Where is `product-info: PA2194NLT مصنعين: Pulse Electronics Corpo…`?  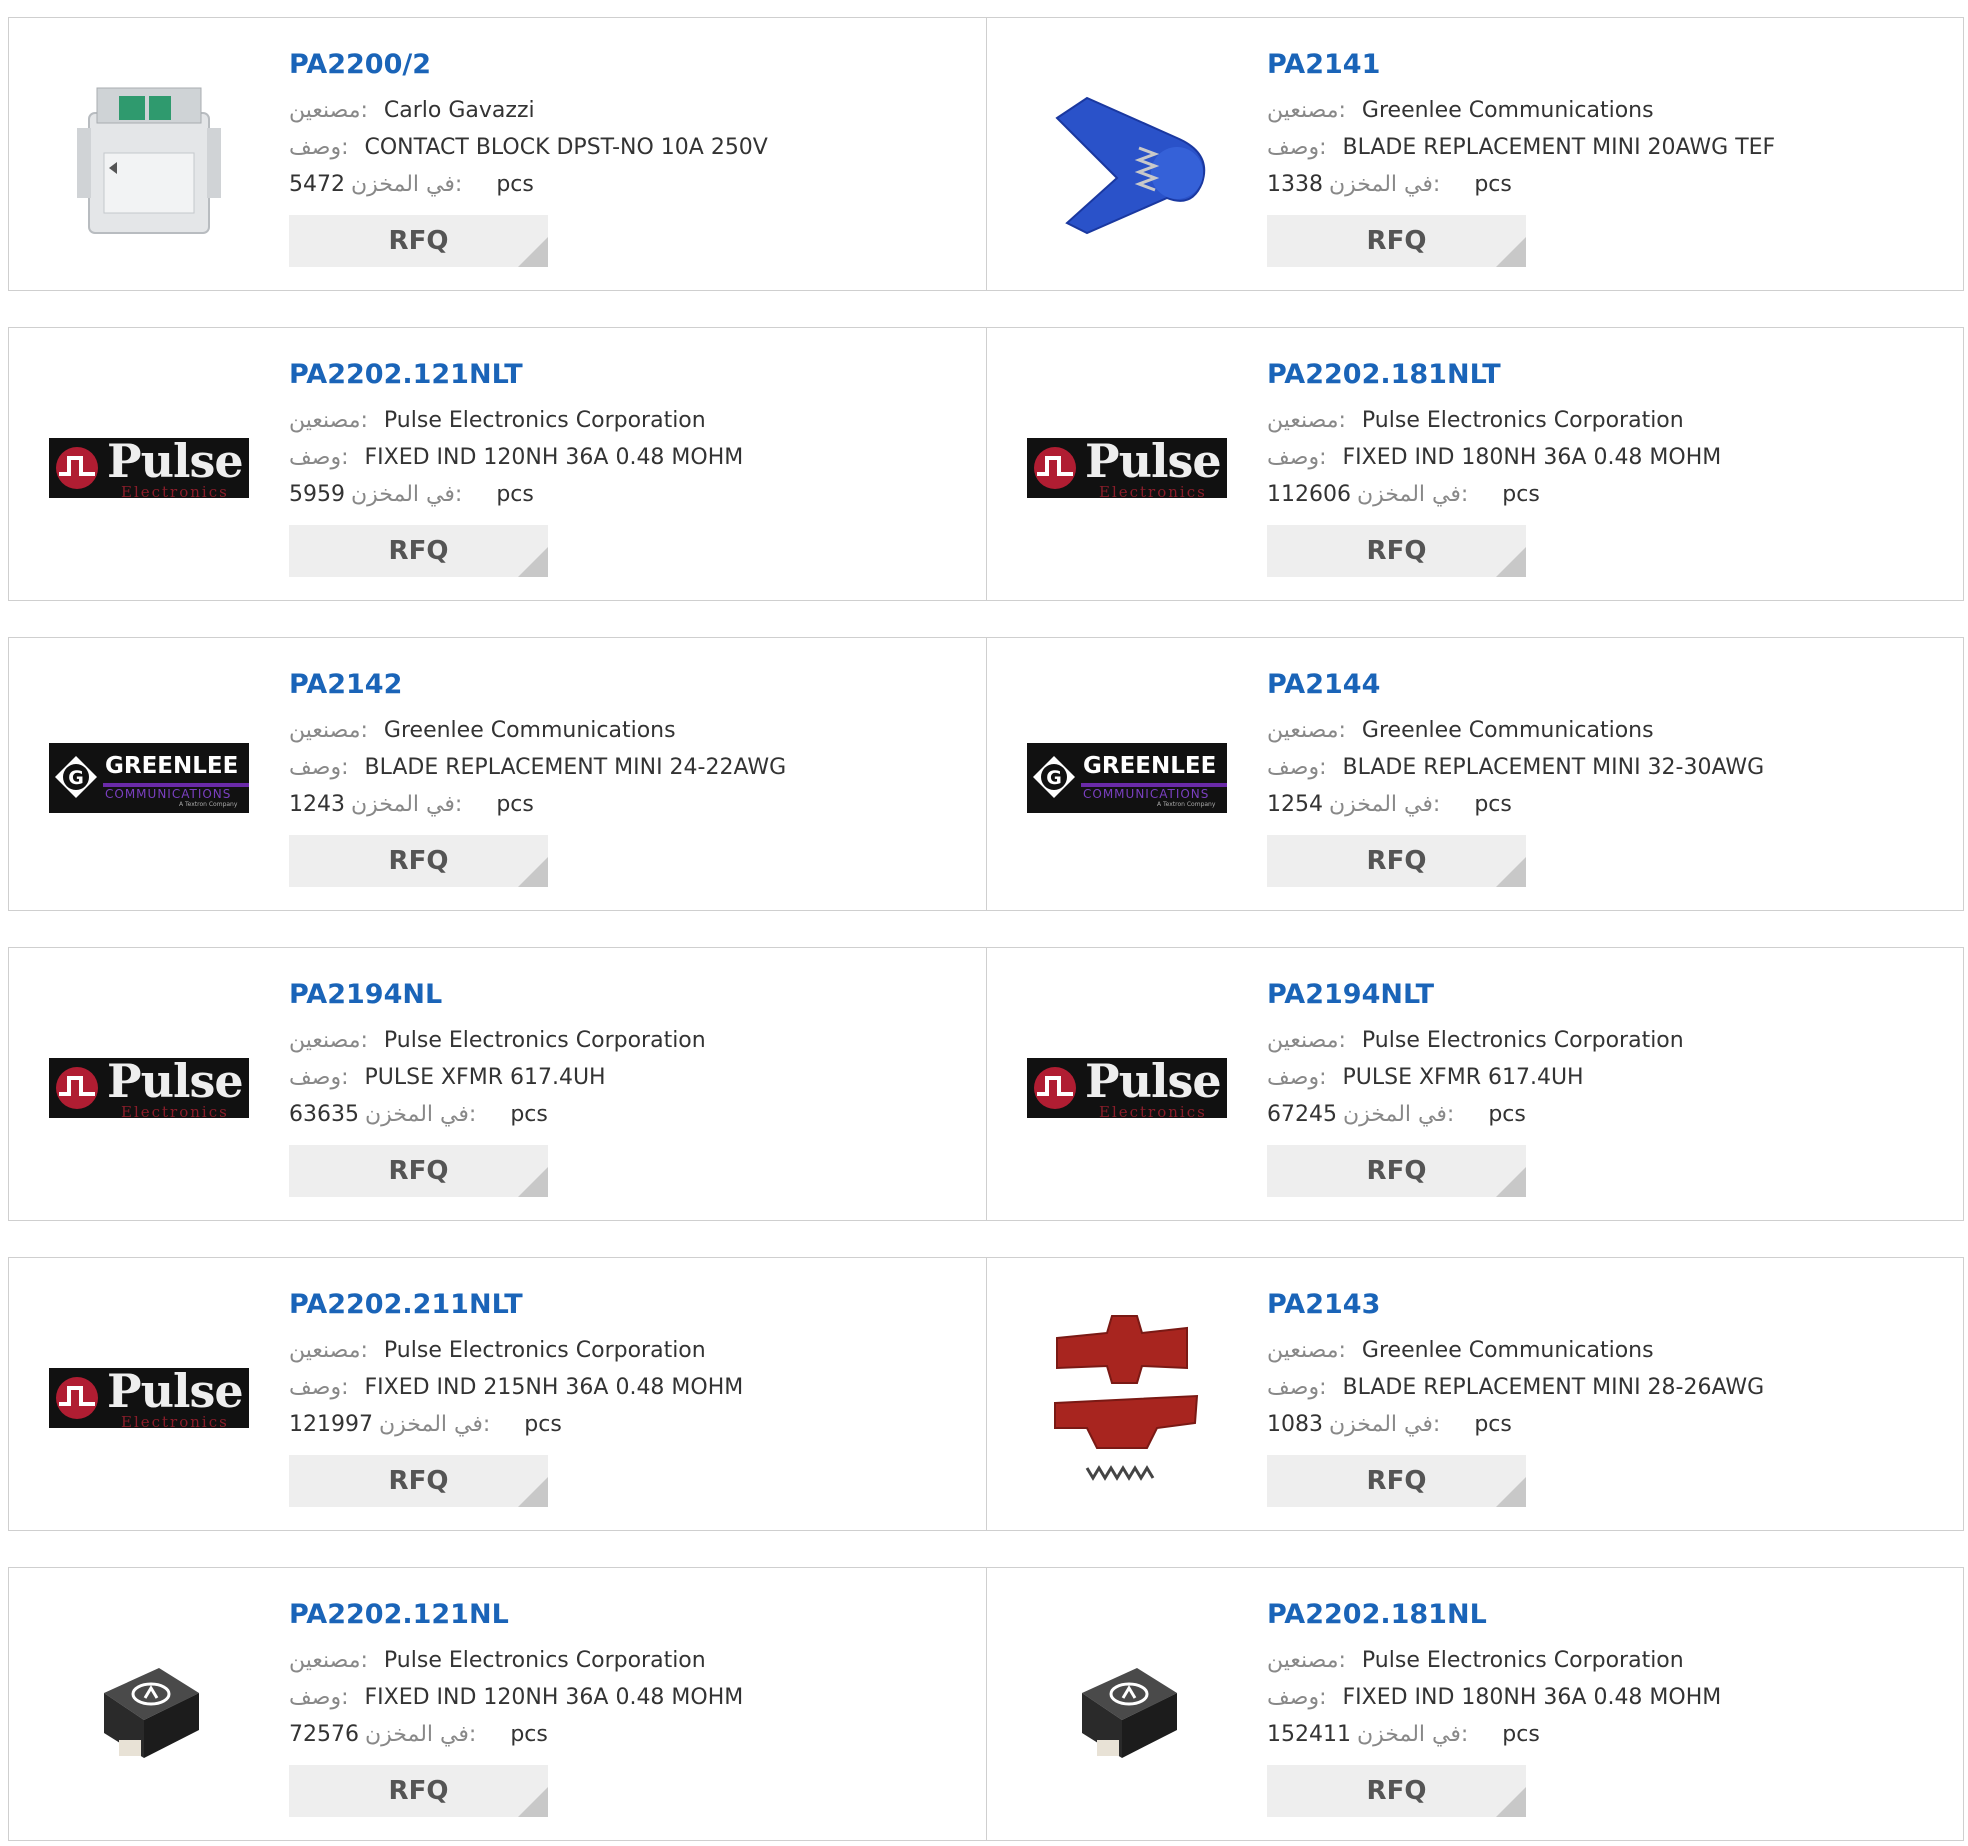 product-info: PA2194NLT مصنعين: Pulse Electronics Corpo… is located at coordinates (1605, 1087).